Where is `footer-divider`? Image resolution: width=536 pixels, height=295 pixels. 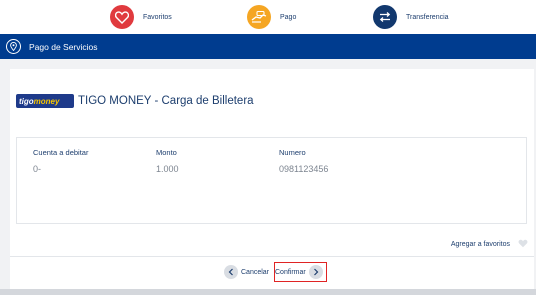 footer-divider is located at coordinates (272, 256).